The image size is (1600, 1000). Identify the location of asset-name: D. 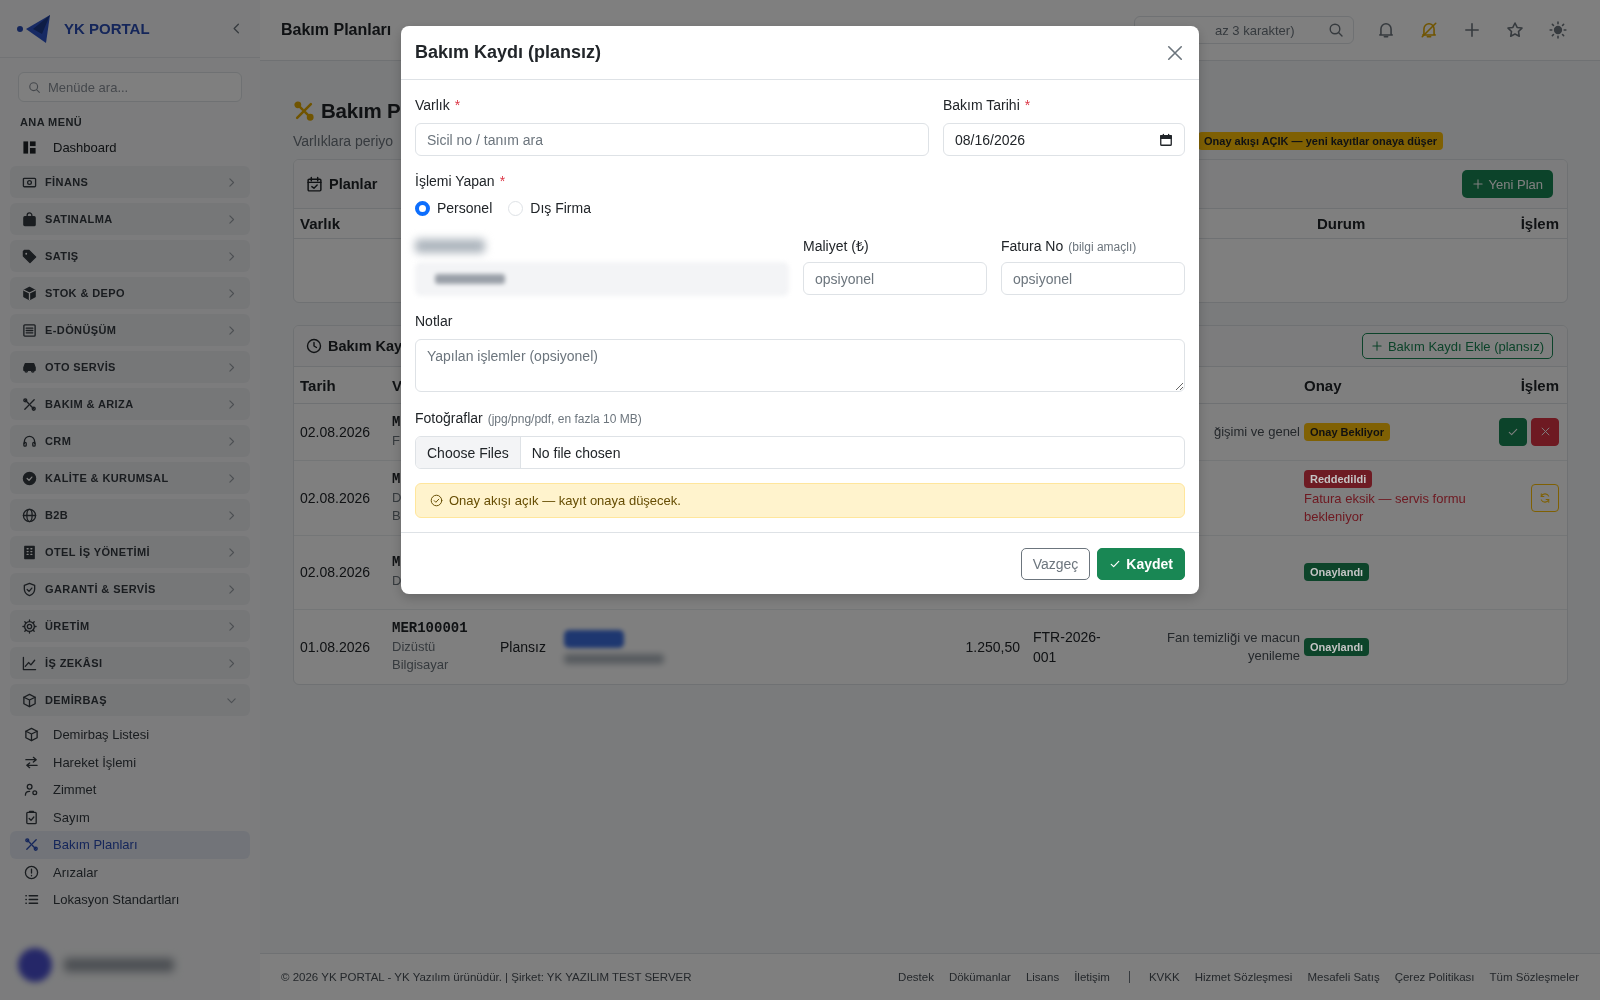
(397, 581).